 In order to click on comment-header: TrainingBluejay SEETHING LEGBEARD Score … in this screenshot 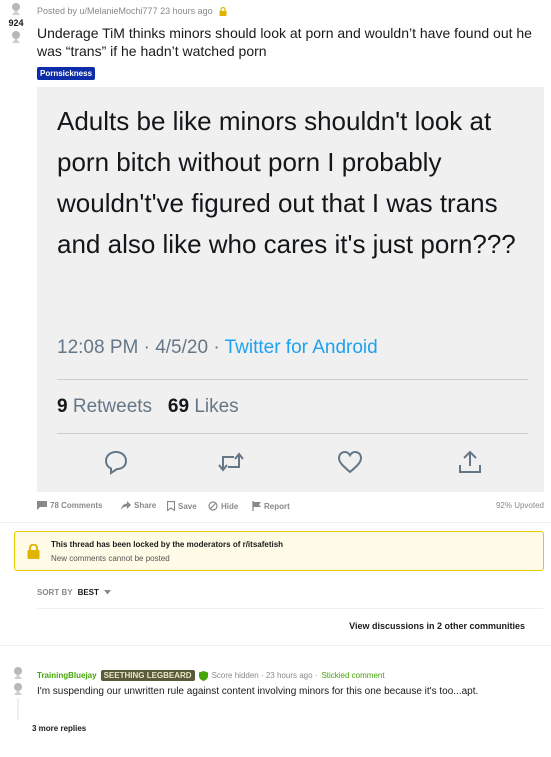, I will do `click(211, 675)`.